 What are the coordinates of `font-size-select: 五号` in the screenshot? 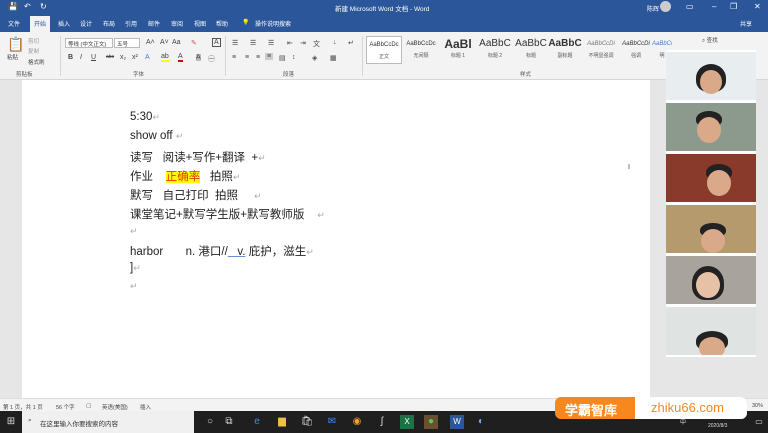 It's located at (127, 43).